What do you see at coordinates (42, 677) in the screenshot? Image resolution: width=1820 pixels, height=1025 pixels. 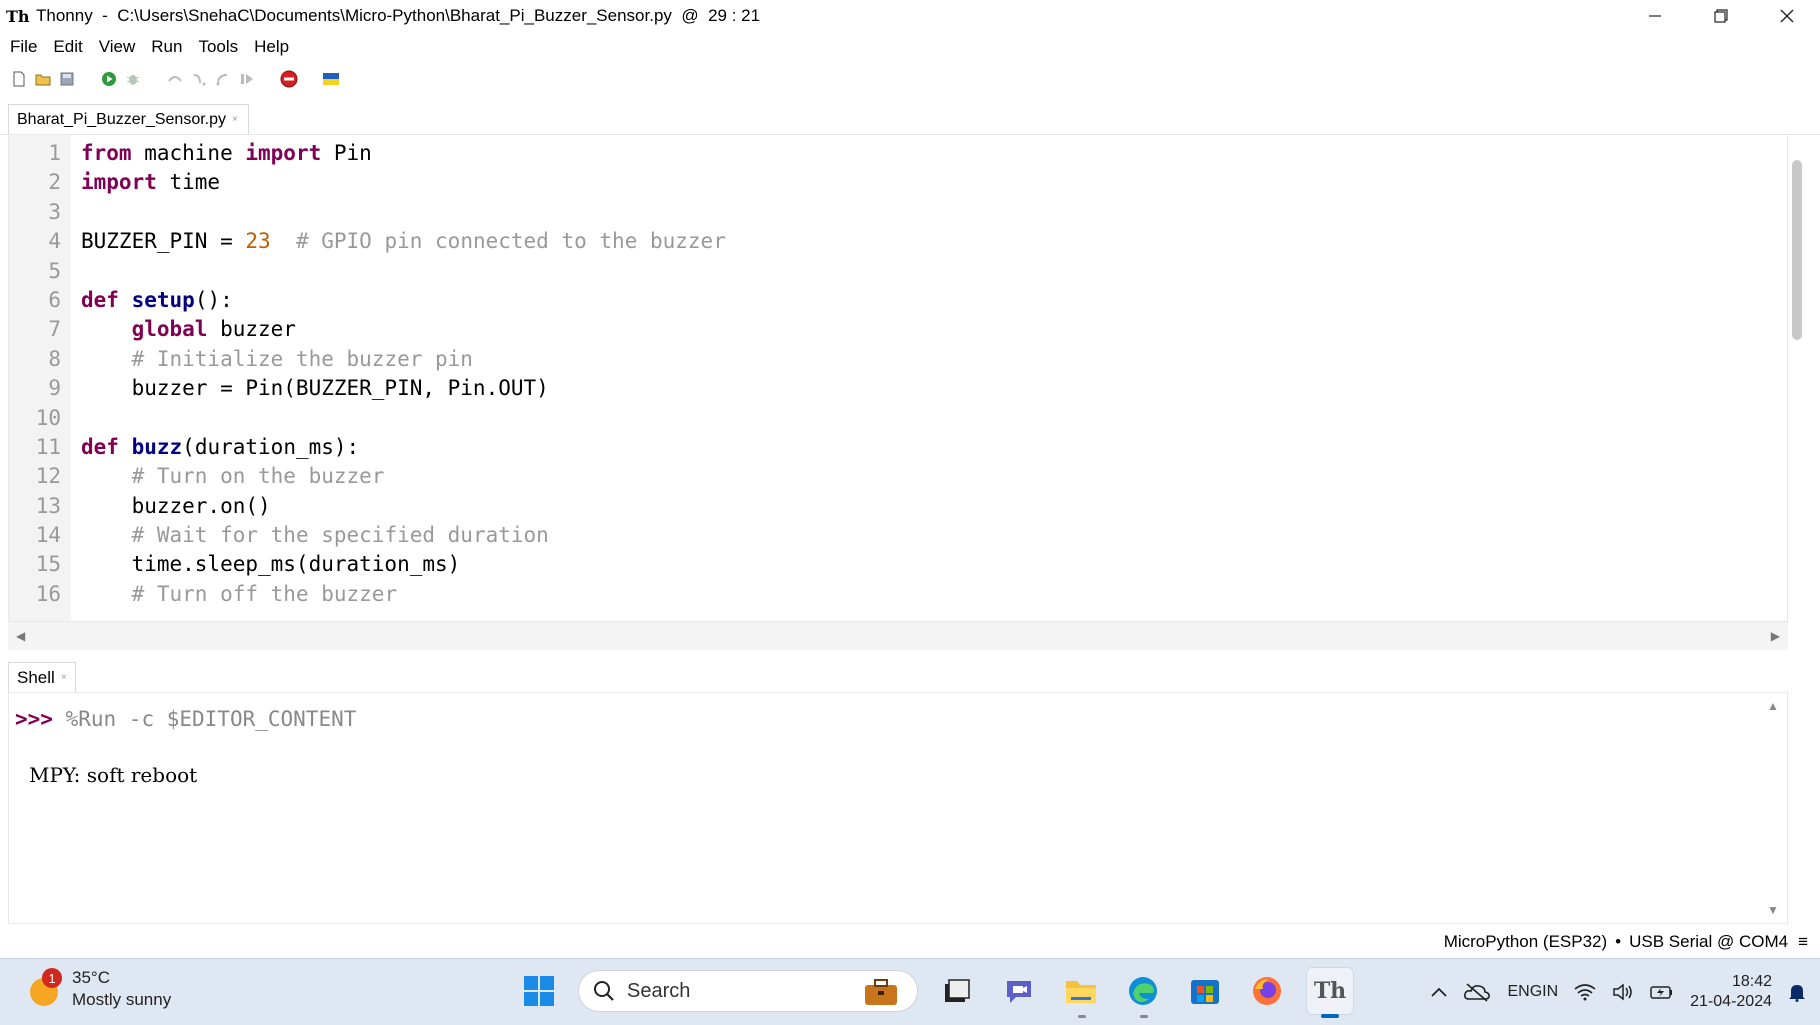 I see `shell-tab: Shell ×` at bounding box center [42, 677].